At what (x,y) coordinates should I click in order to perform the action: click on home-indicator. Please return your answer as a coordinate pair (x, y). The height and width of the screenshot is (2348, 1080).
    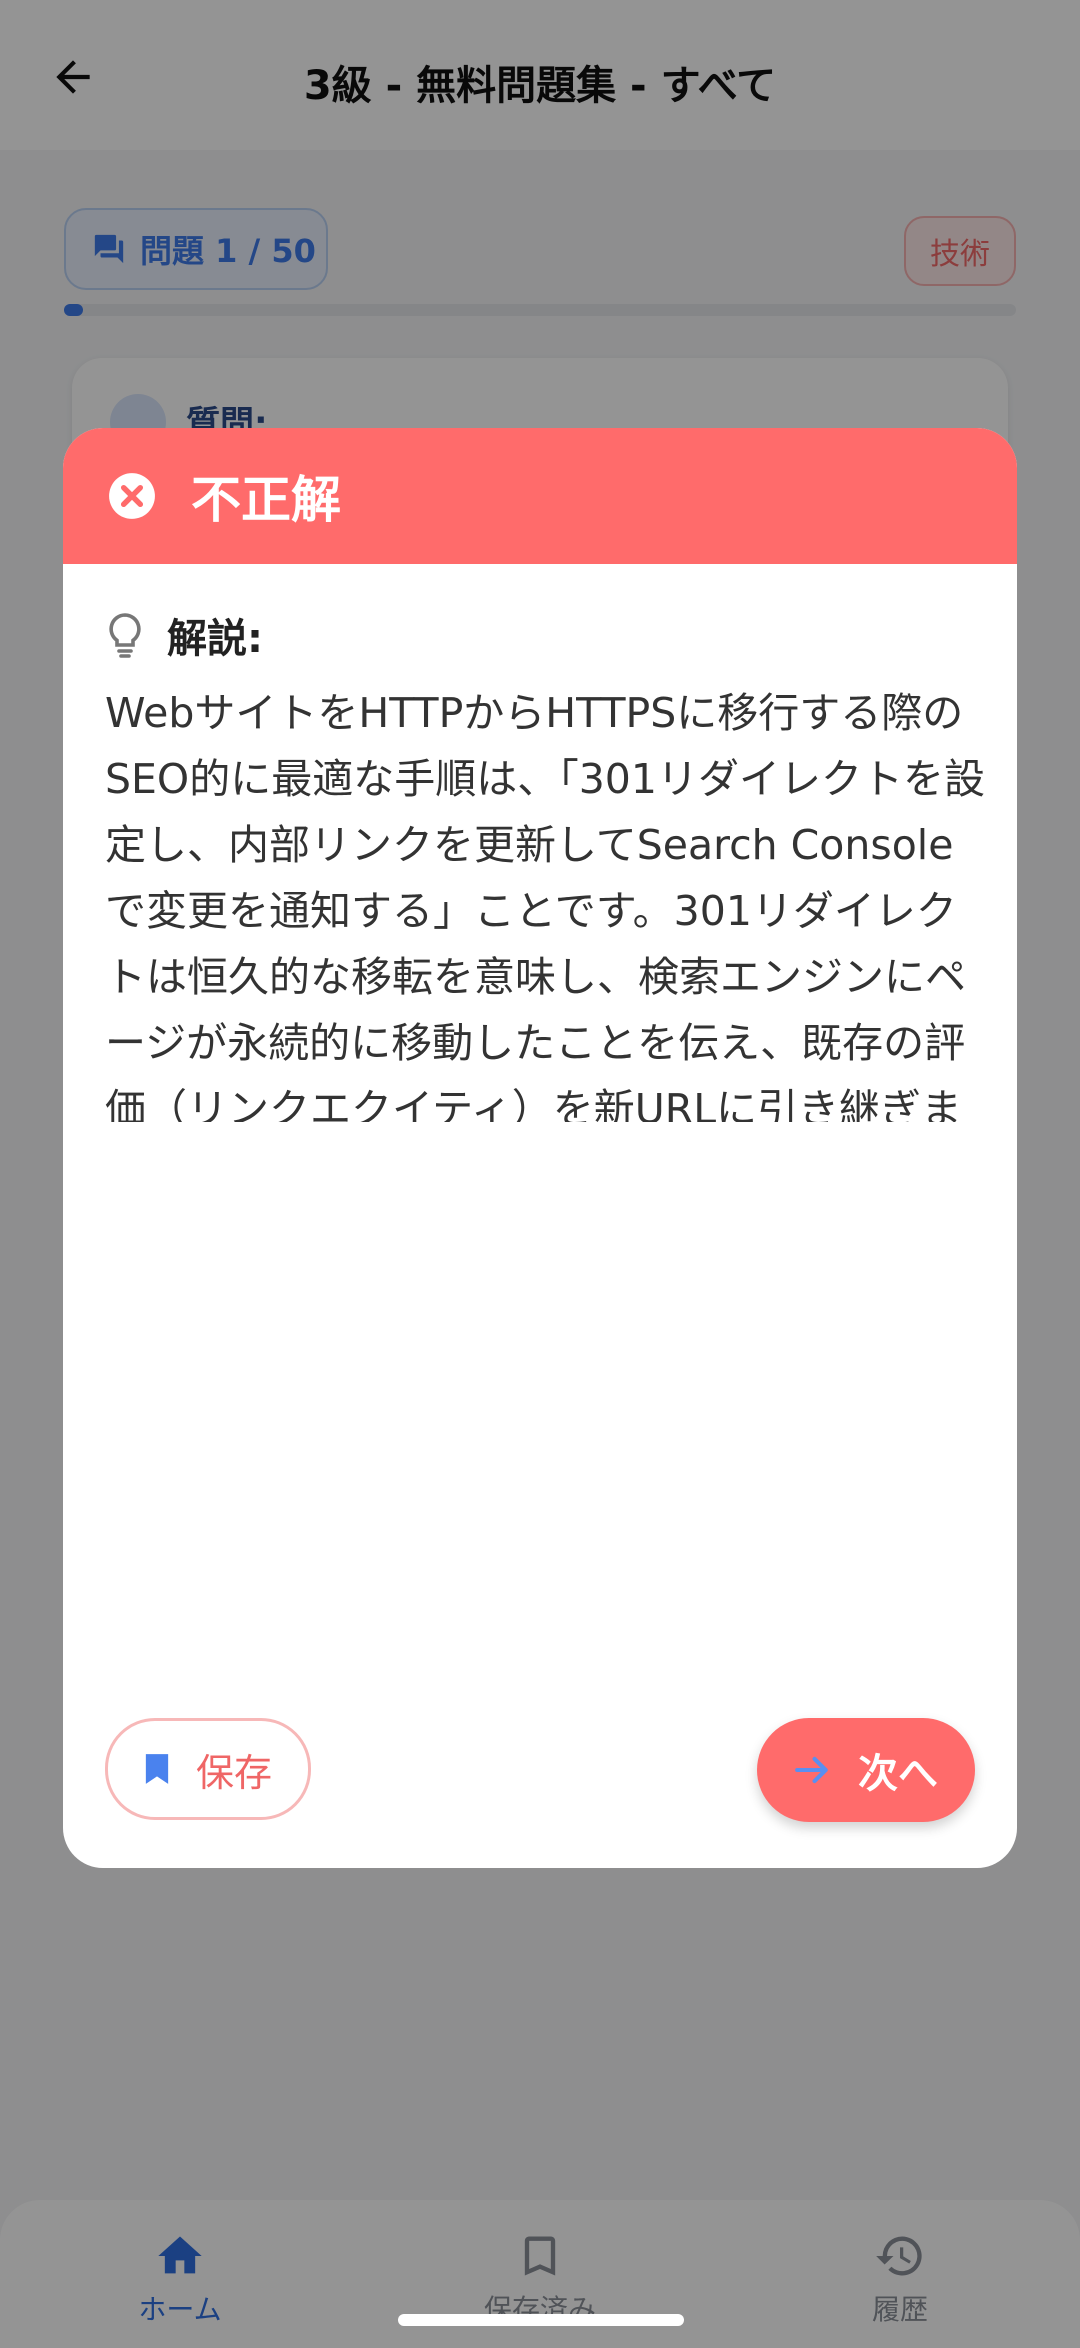
    Looking at the image, I should click on (541, 2320).